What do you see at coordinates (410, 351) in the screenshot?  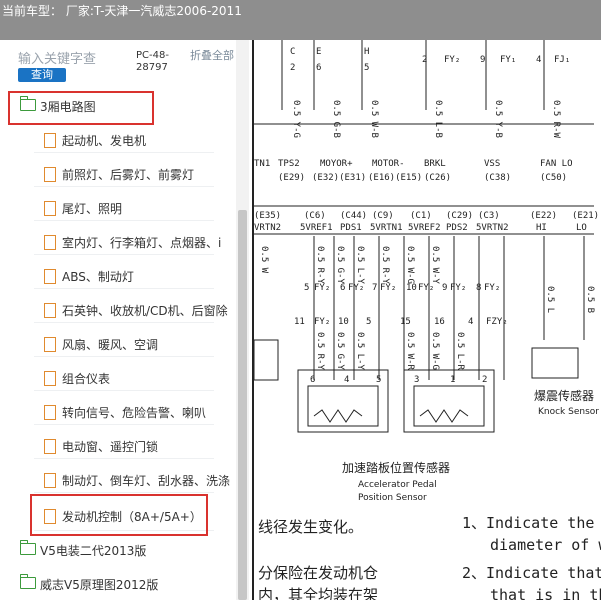 I see `wire-label: 0.5 W-R` at bounding box center [410, 351].